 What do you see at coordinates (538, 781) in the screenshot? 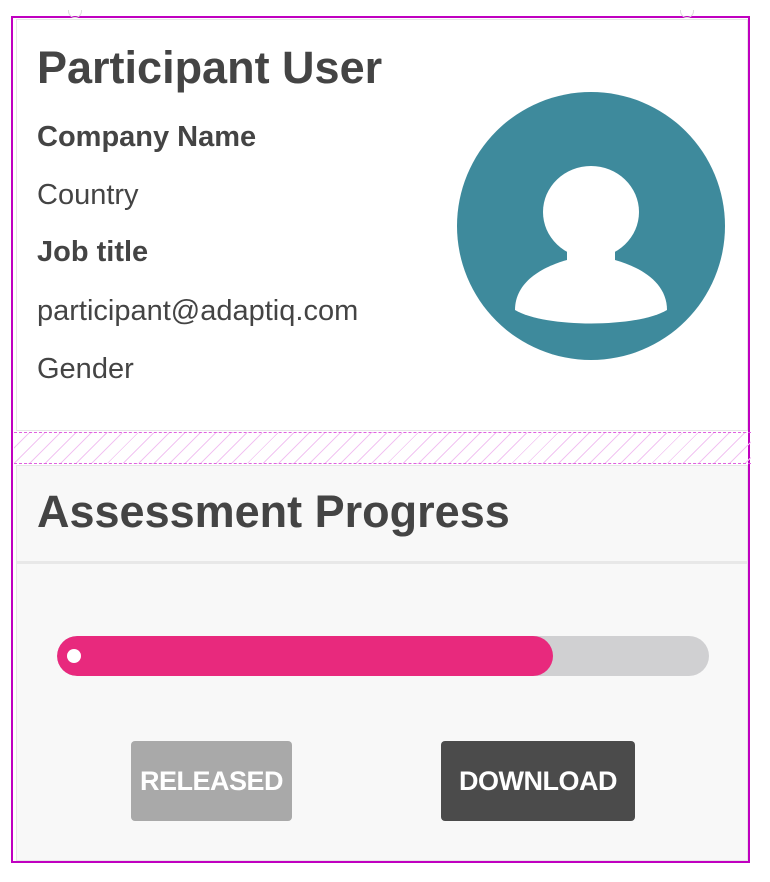
I see `download-button: DOWNLOAD` at bounding box center [538, 781].